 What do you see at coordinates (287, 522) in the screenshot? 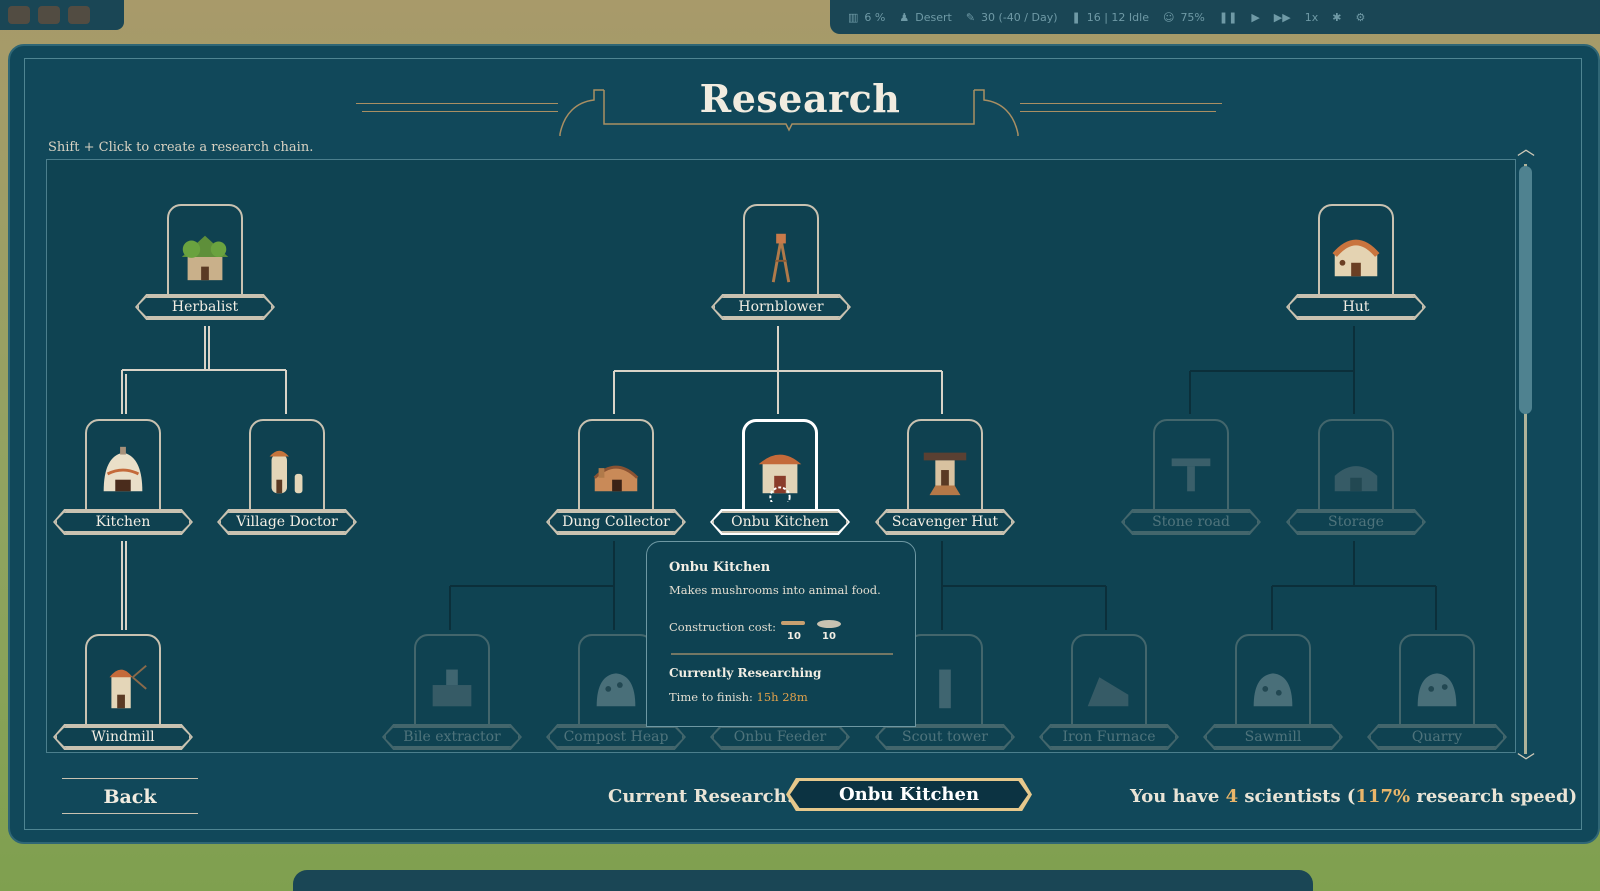
I see `village-doctor-label: Village Doctor` at bounding box center [287, 522].